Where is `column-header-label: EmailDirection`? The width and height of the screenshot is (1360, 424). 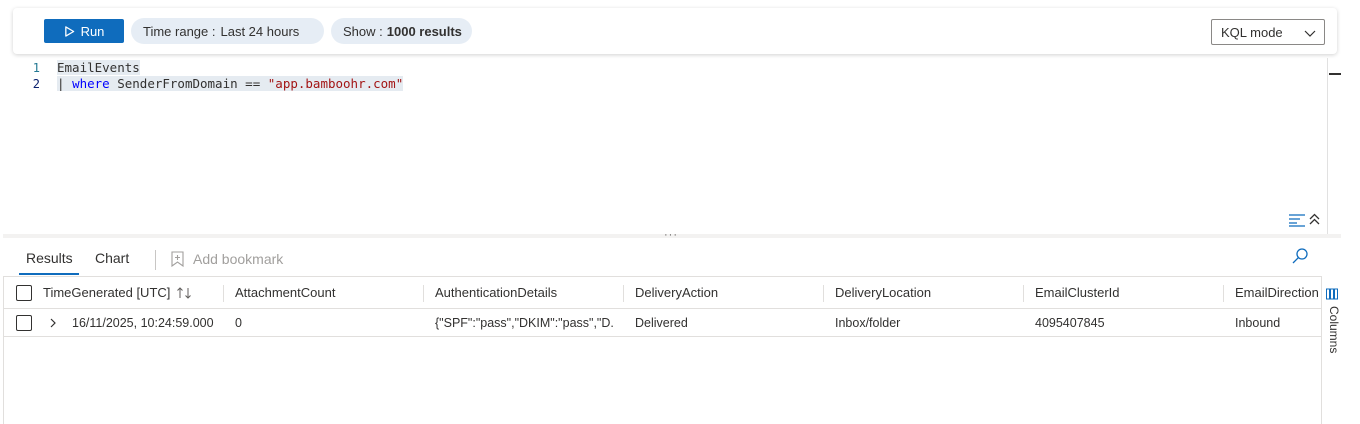
column-header-label: EmailDirection is located at coordinates (1277, 292).